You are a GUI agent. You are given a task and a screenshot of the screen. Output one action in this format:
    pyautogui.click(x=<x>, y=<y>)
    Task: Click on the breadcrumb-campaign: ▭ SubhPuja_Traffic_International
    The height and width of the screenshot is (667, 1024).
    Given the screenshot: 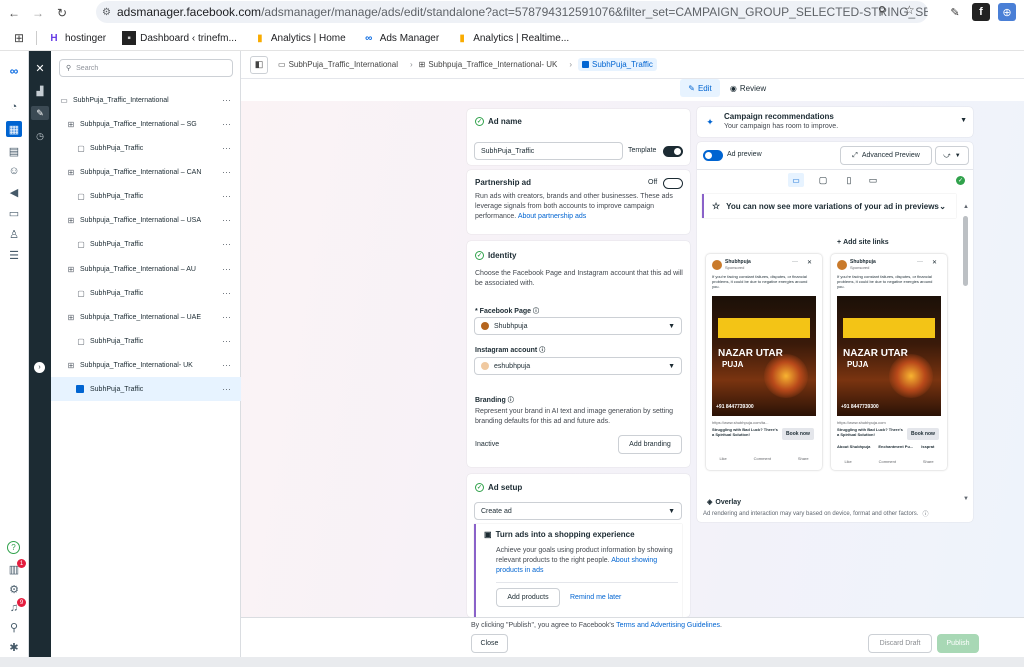 What is the action you would take?
    pyautogui.click(x=338, y=64)
    